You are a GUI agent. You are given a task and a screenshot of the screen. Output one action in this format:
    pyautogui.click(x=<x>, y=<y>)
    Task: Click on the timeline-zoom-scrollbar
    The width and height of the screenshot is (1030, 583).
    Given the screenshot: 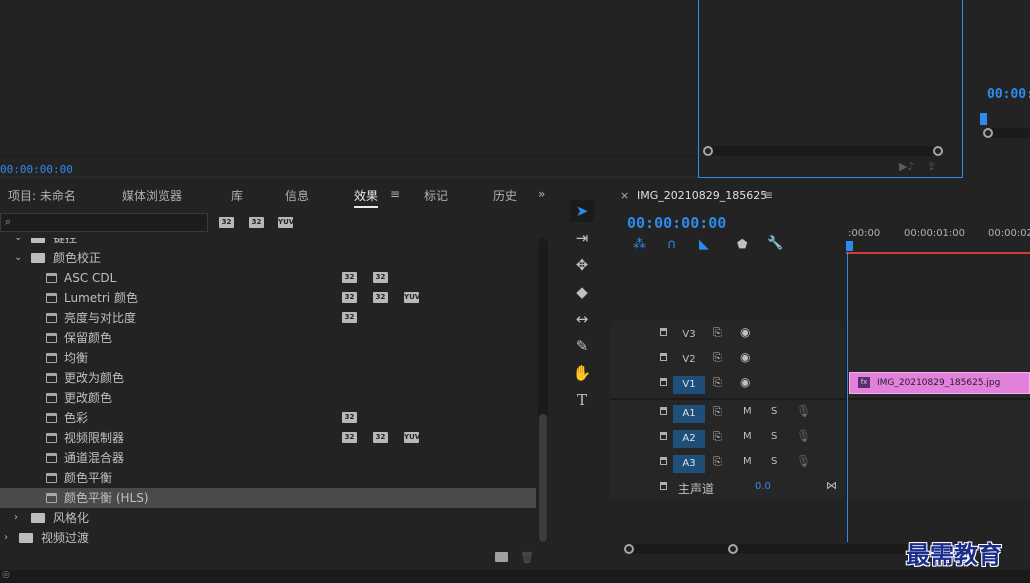 What is the action you would take?
    pyautogui.click(x=774, y=549)
    